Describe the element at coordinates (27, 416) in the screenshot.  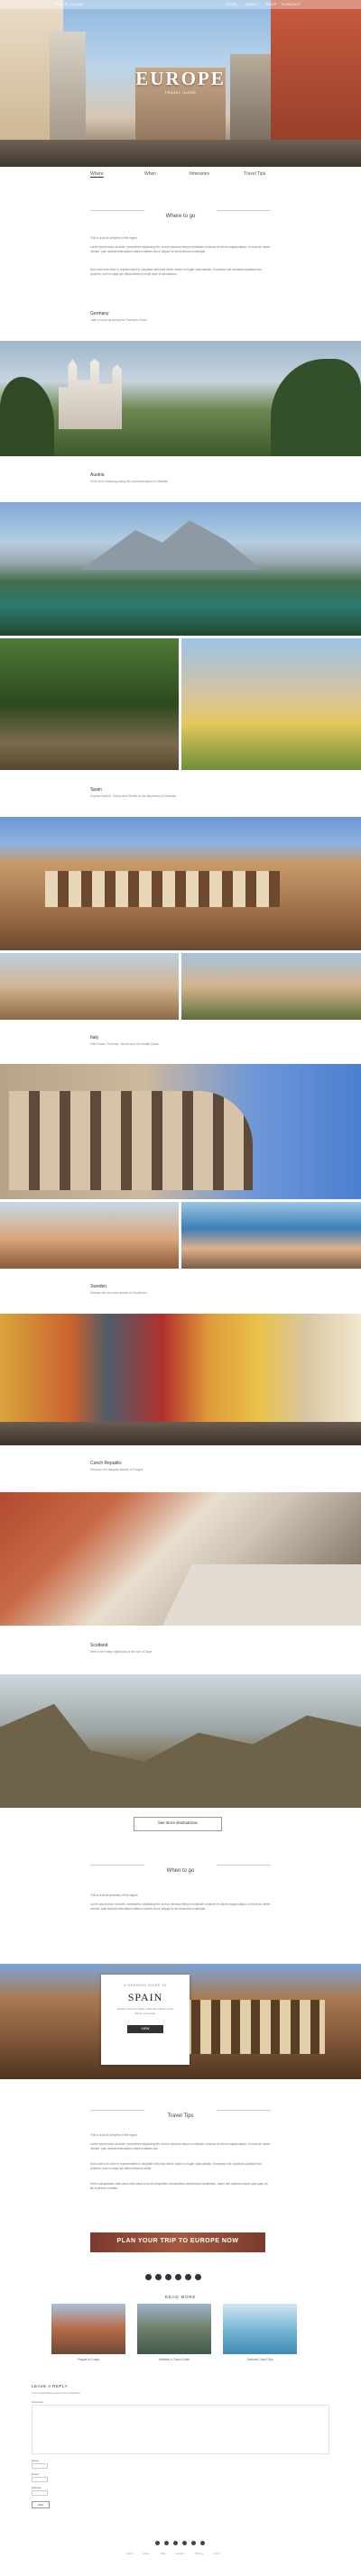
I see `forest-left` at that location.